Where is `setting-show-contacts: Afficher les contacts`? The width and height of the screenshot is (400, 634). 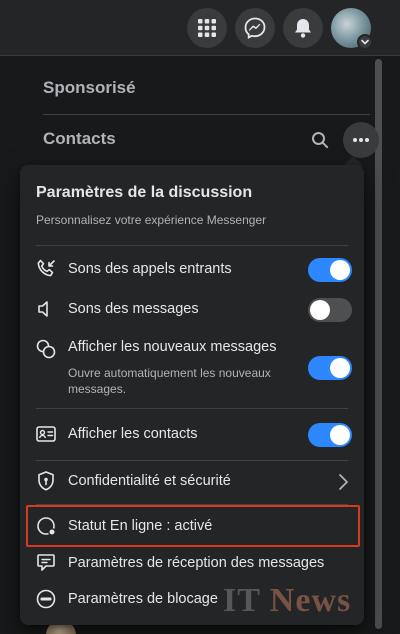 setting-show-contacts: Afficher les contacts is located at coordinates (193, 435).